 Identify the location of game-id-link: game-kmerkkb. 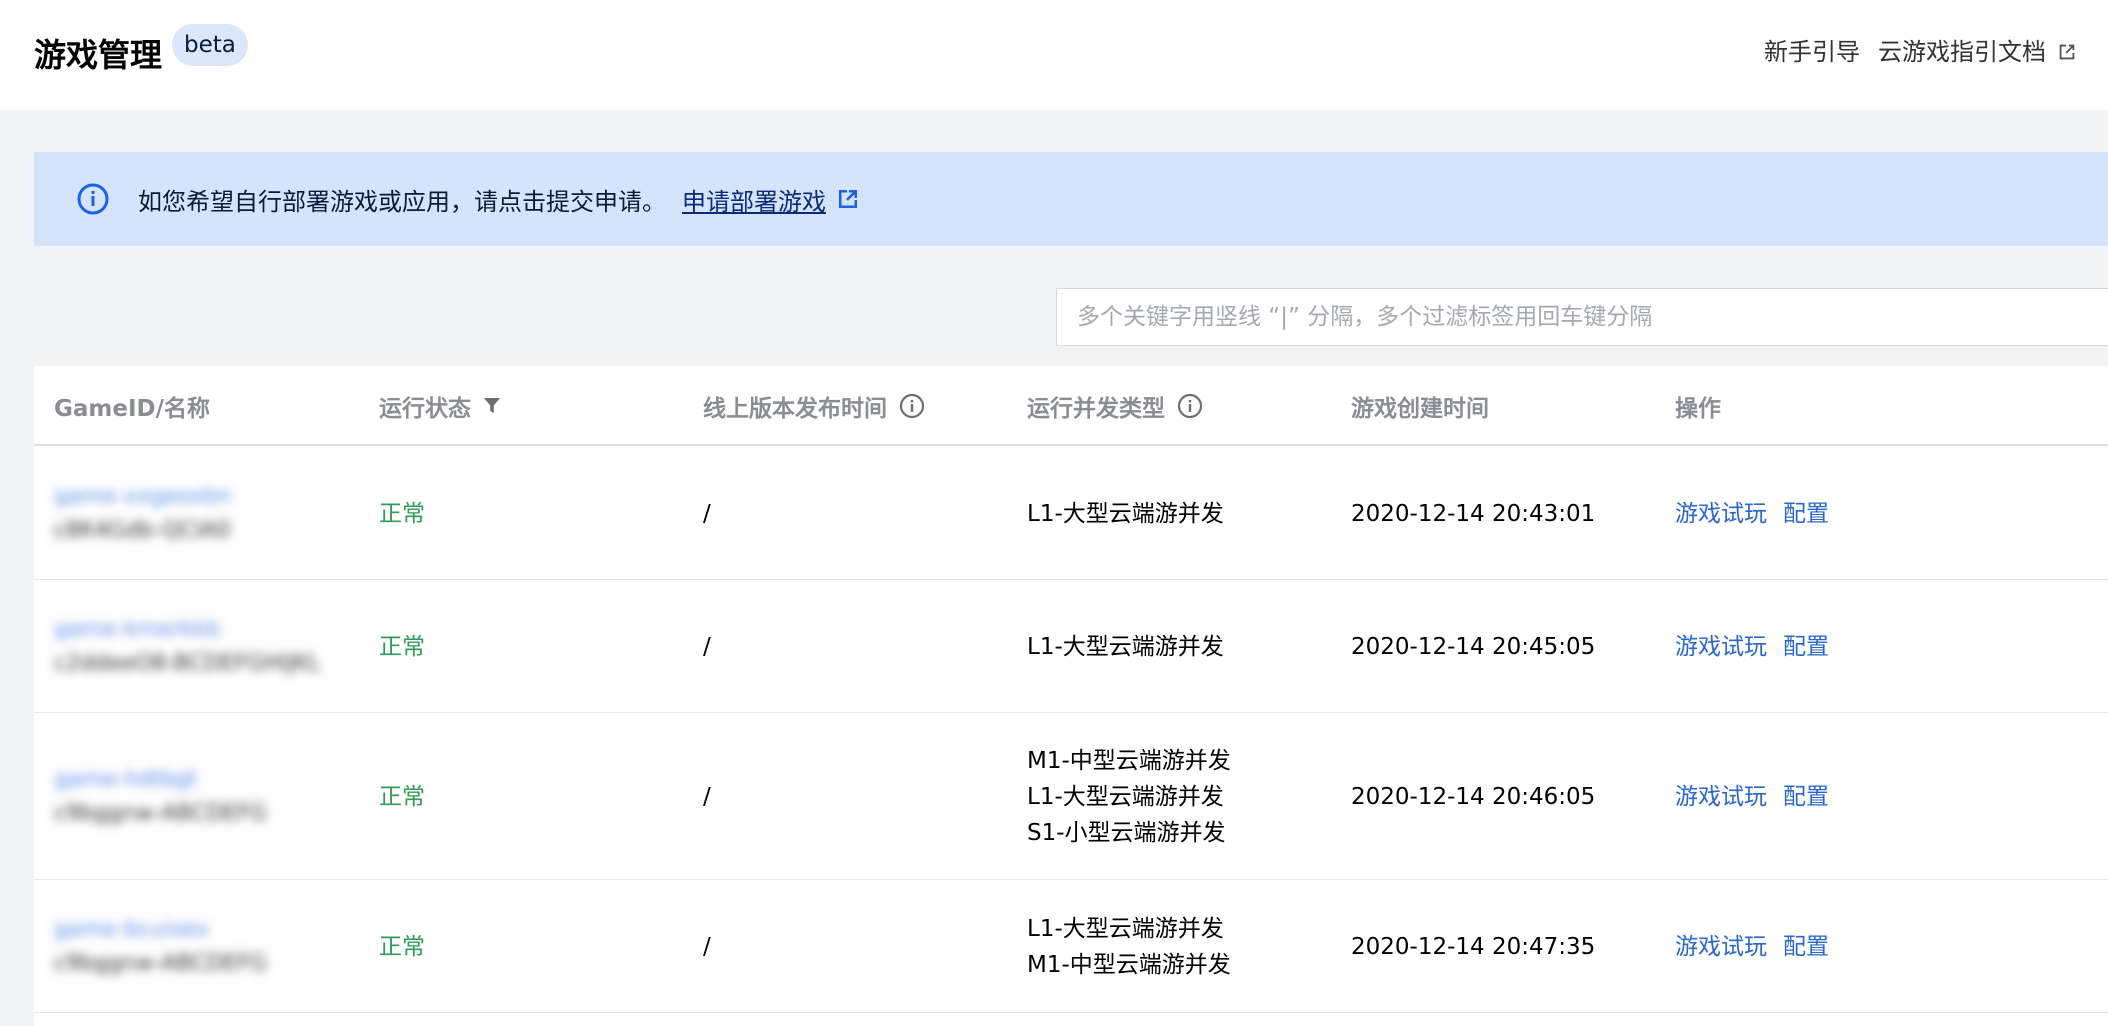
(187, 630).